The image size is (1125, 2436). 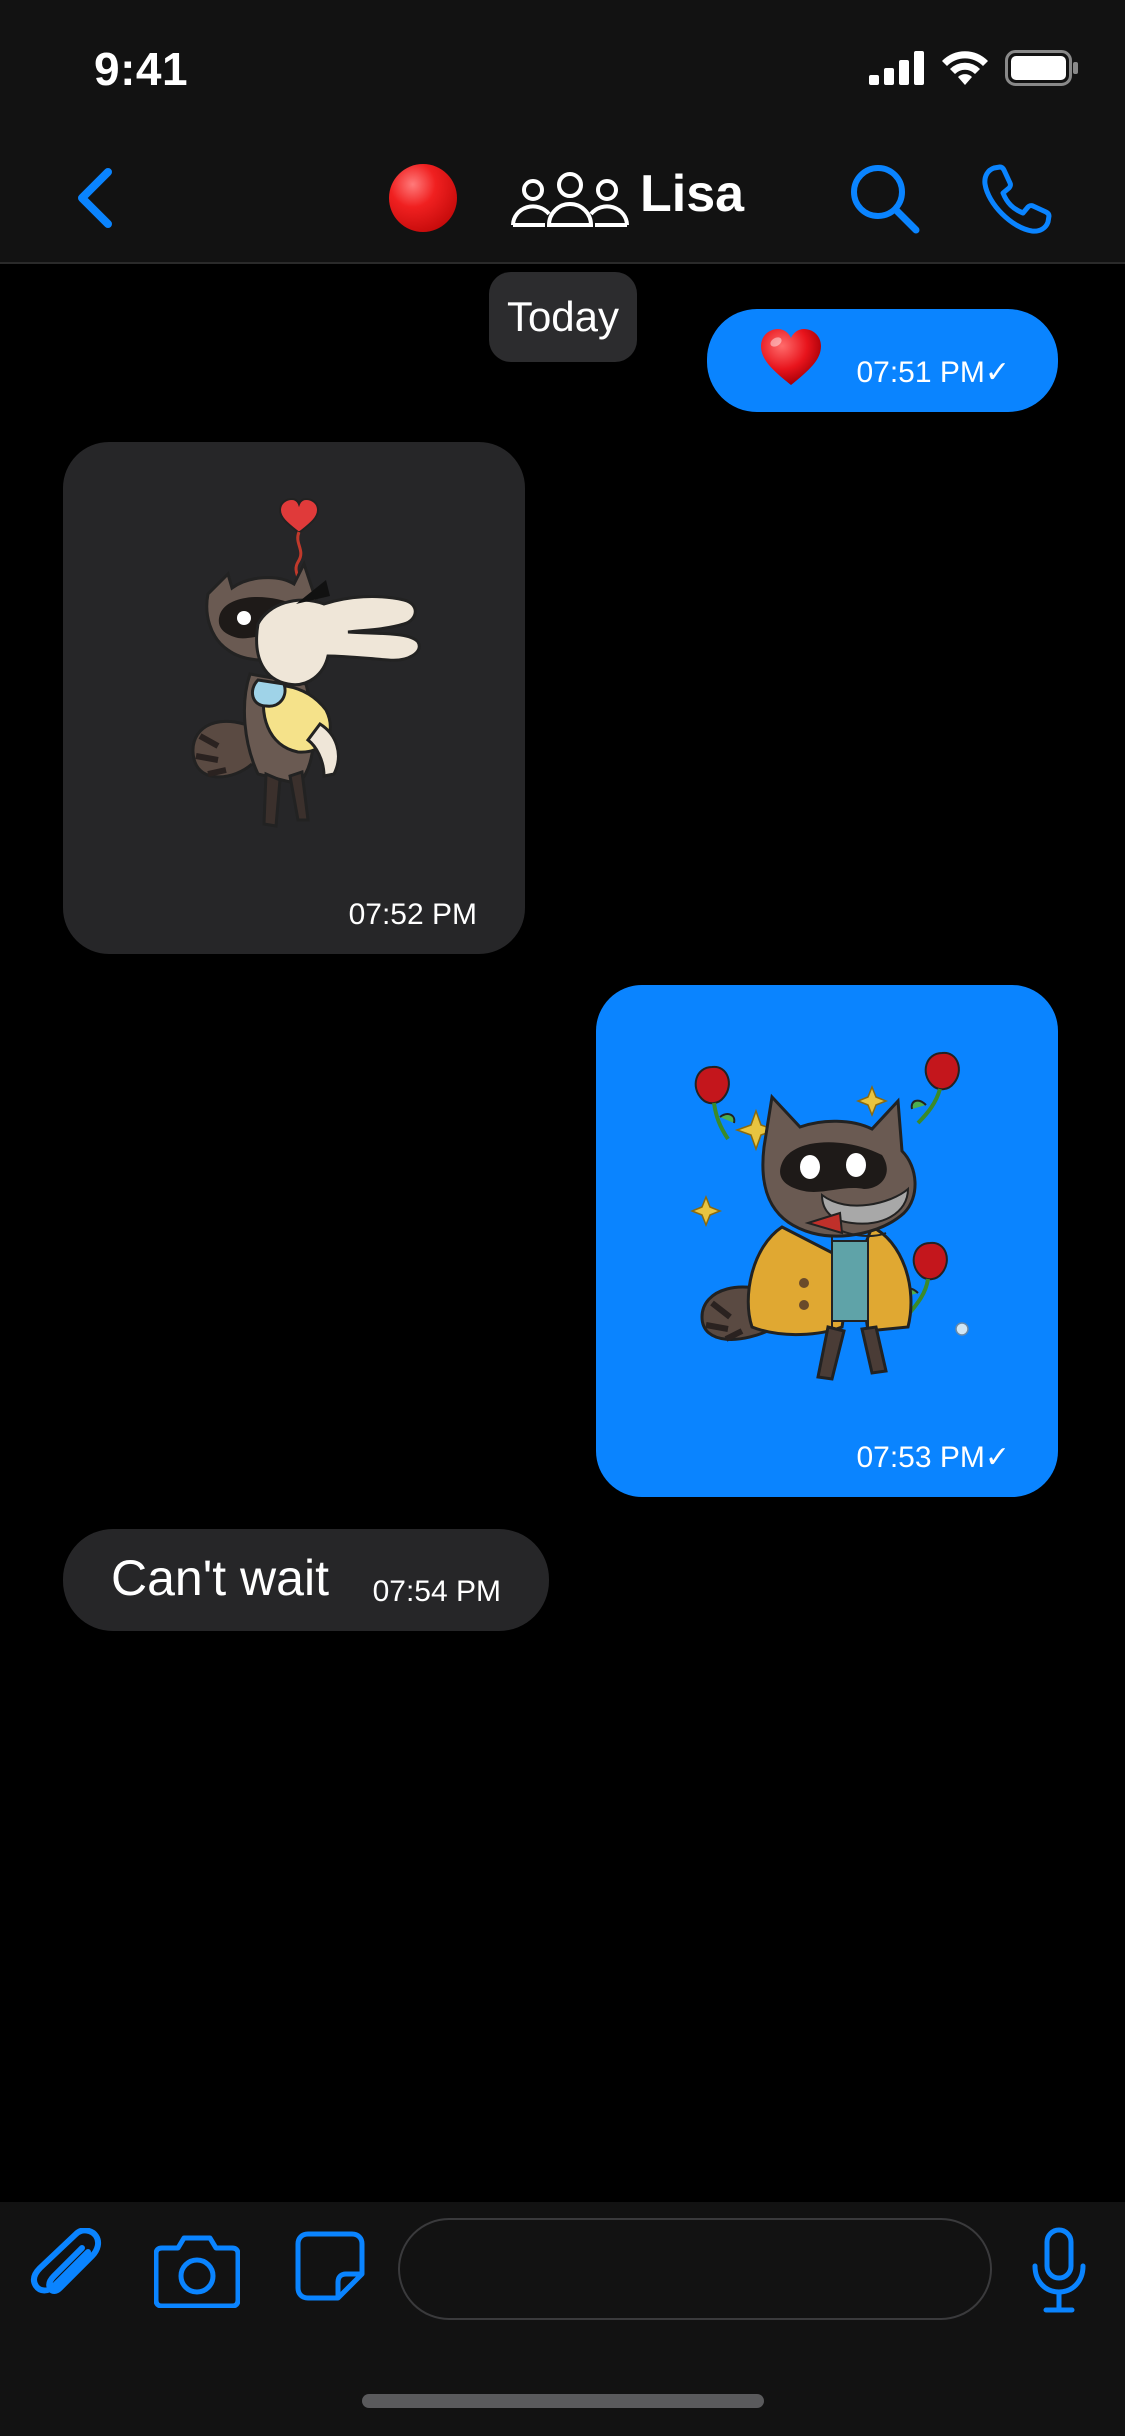 What do you see at coordinates (68, 2270) in the screenshot?
I see `paperclip-icon` at bounding box center [68, 2270].